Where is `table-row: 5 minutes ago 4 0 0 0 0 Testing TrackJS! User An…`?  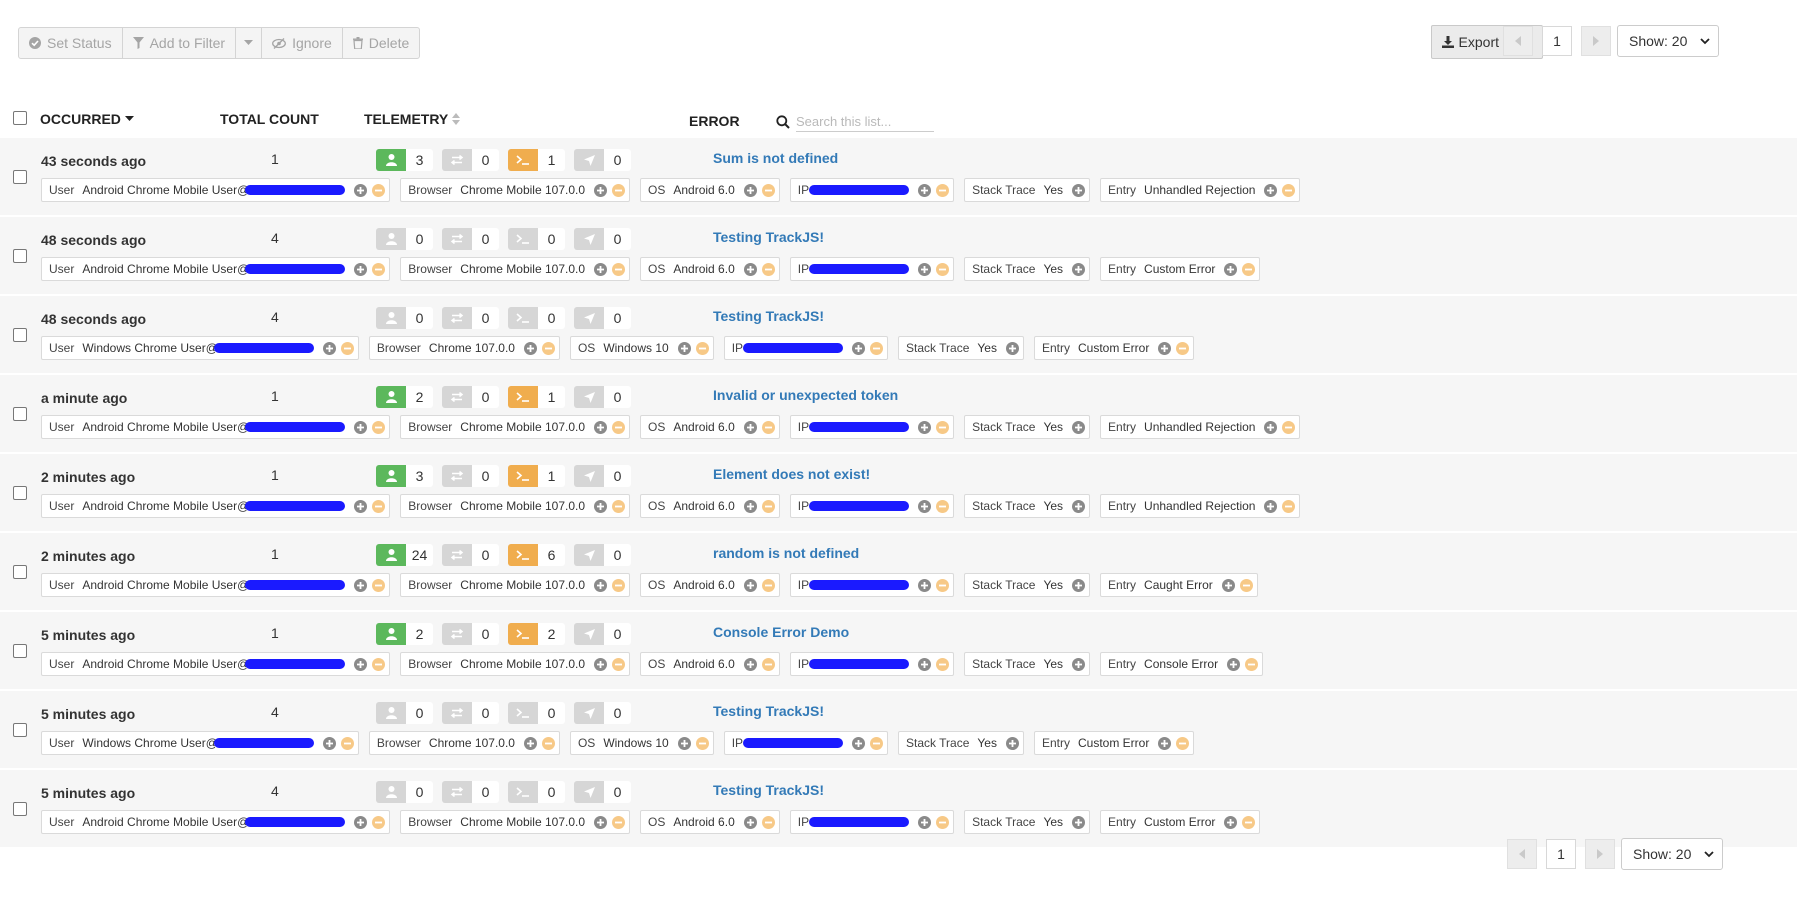 table-row: 5 minutes ago 4 0 0 0 0 Testing TrackJS! User An… is located at coordinates (898, 809).